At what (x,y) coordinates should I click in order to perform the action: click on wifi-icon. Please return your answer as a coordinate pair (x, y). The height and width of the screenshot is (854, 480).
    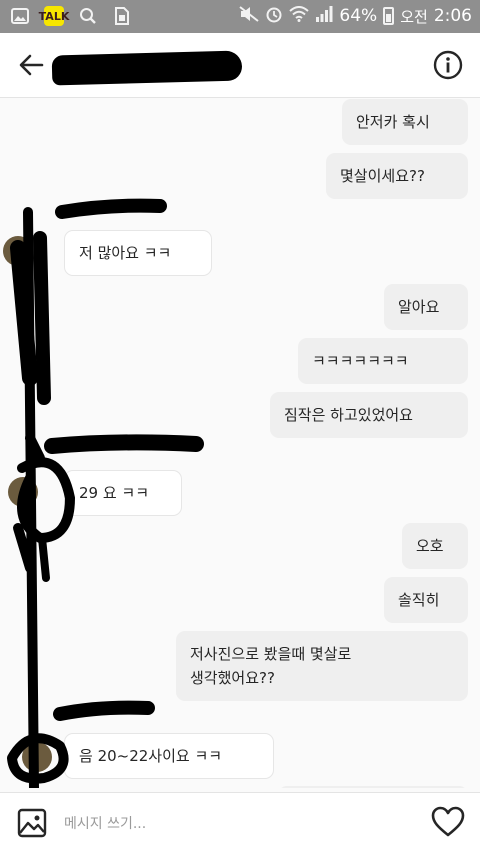
    Looking at the image, I should click on (299, 16).